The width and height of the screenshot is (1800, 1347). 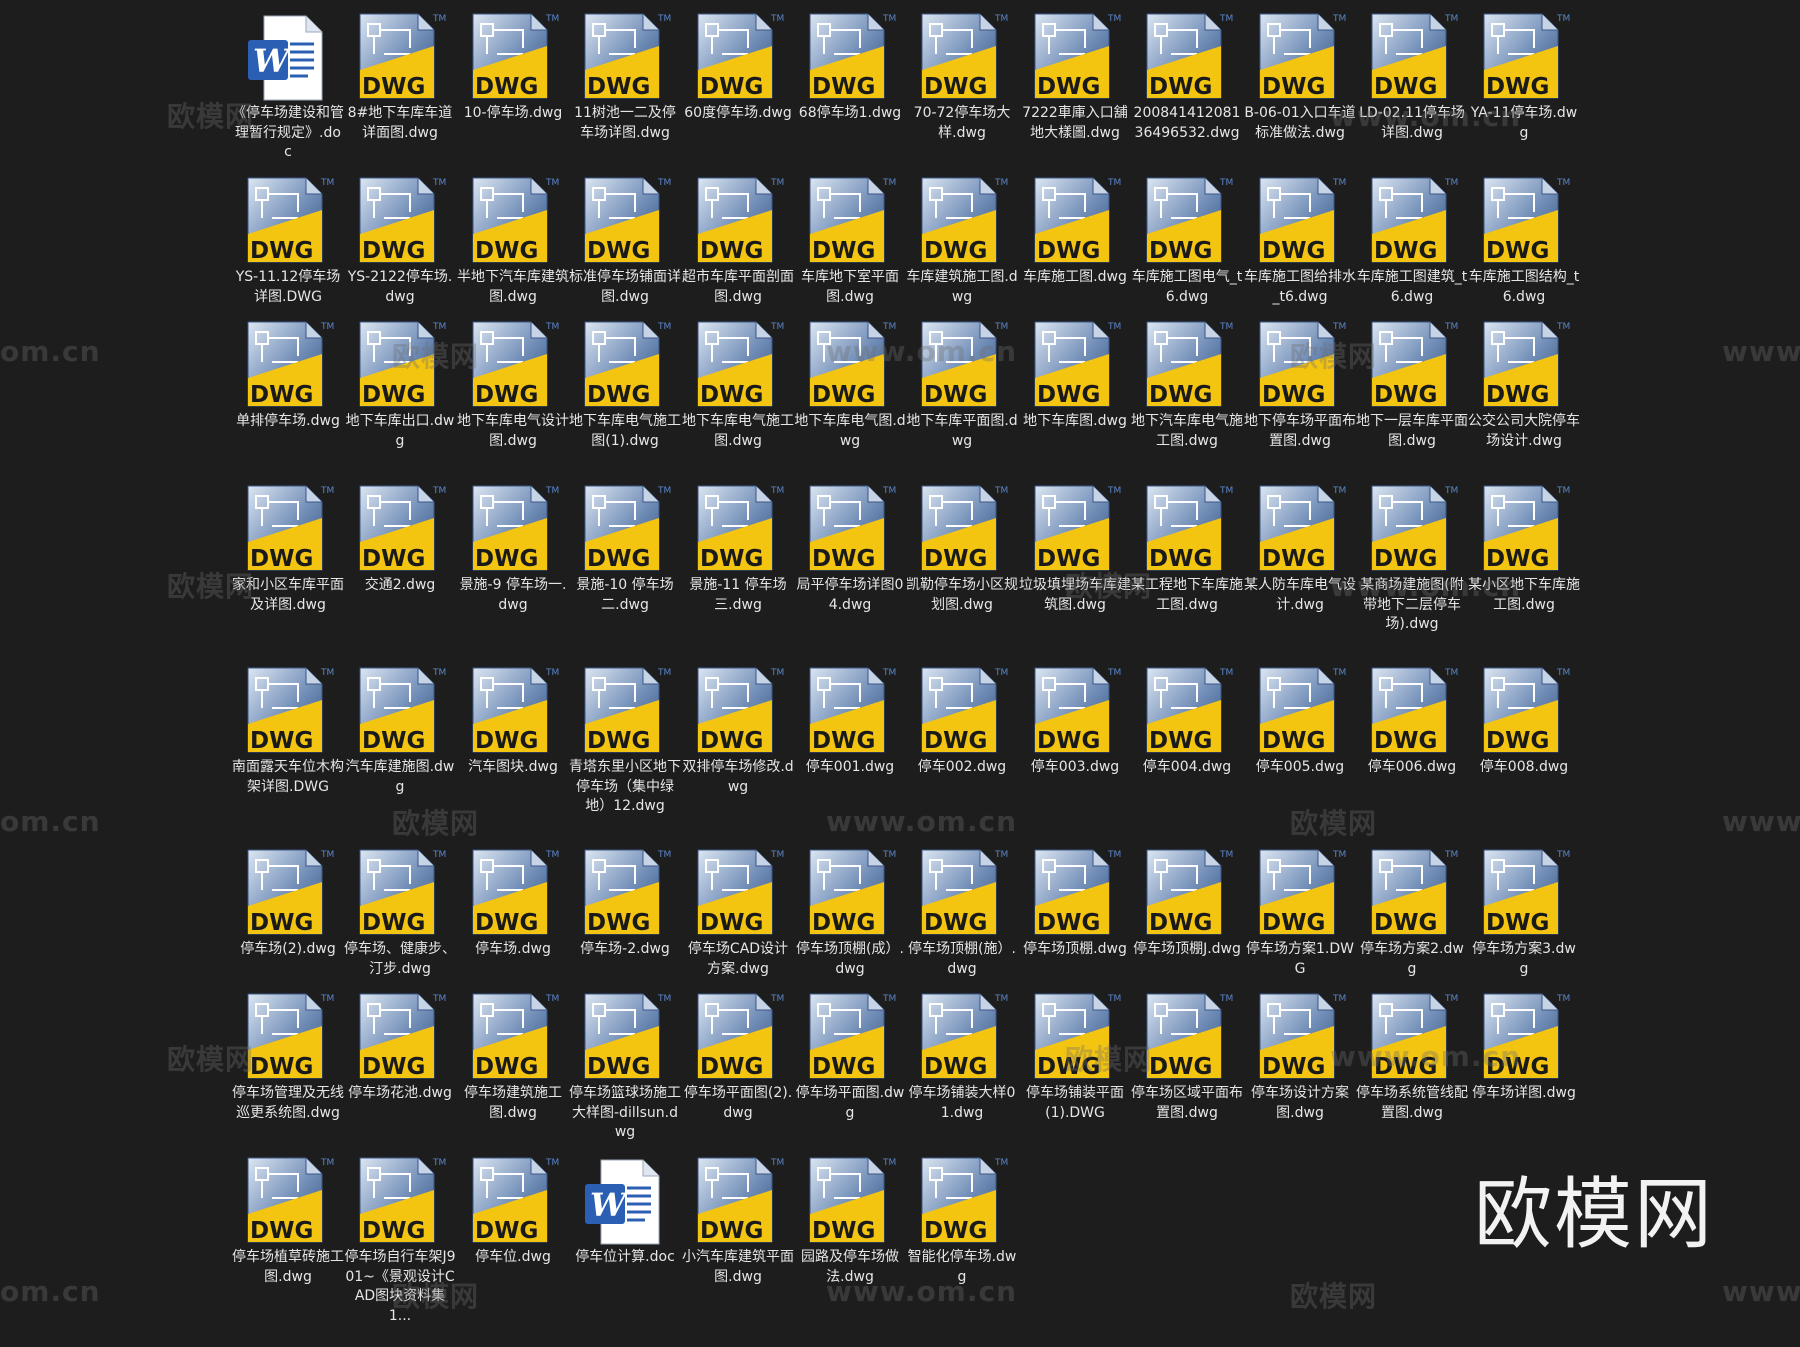 I want to click on file-name: 单排停车场.dwg, so click(x=288, y=421).